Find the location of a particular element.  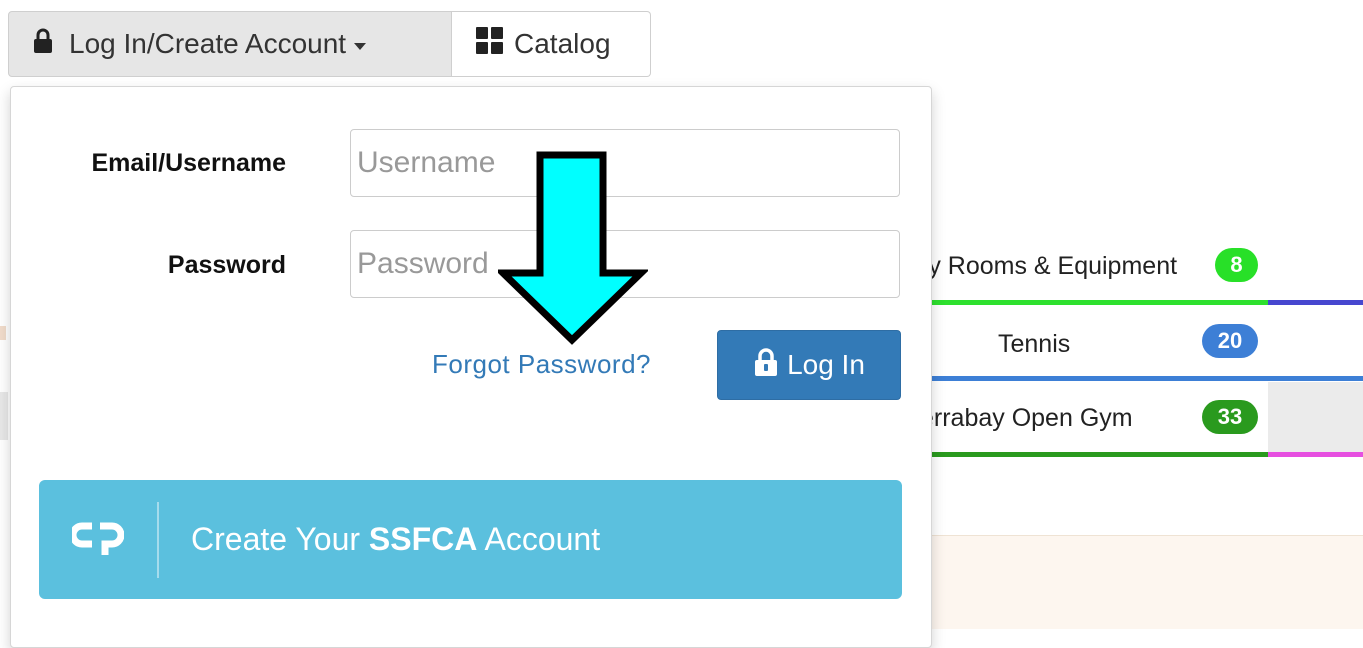

top-toolbar: Log In/Create Account Catalog is located at coordinates (329, 45).